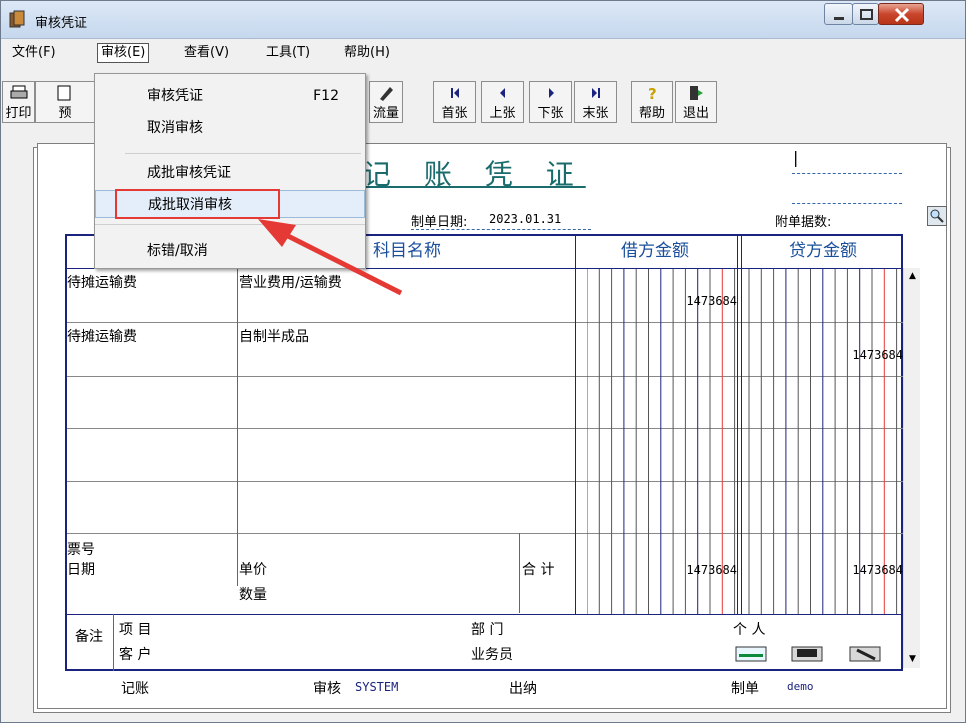 Image resolution: width=966 pixels, height=723 pixels. What do you see at coordinates (823, 251) in the screenshot?
I see `header-credit: 贷方金额` at bounding box center [823, 251].